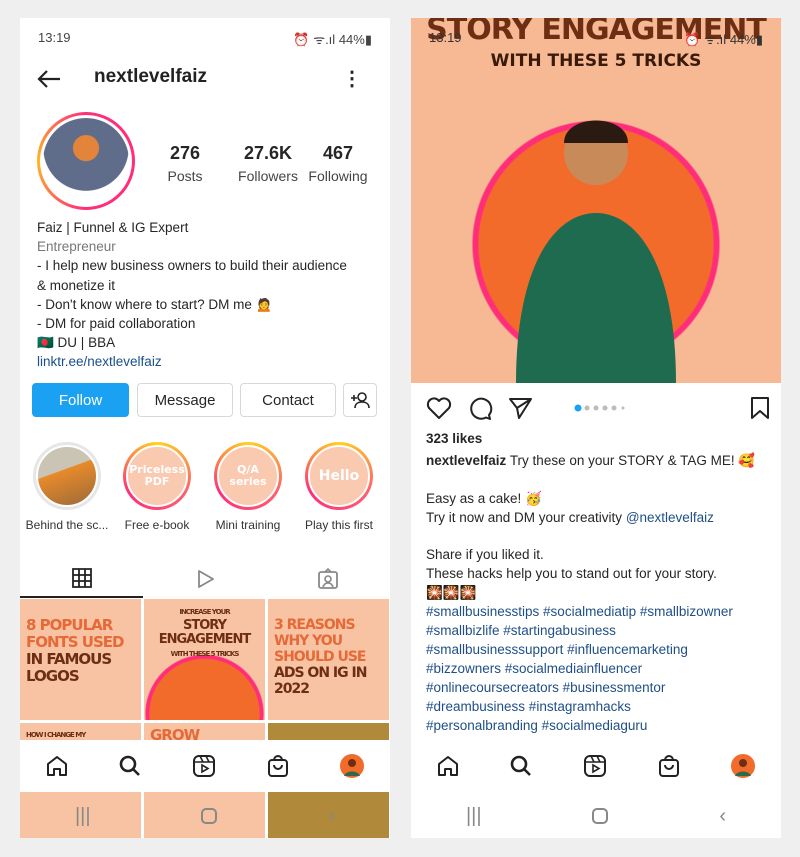 This screenshot has width=800, height=857. Describe the element at coordinates (116, 324) in the screenshot. I see `bio-line: - DM for paid collaboration` at that location.